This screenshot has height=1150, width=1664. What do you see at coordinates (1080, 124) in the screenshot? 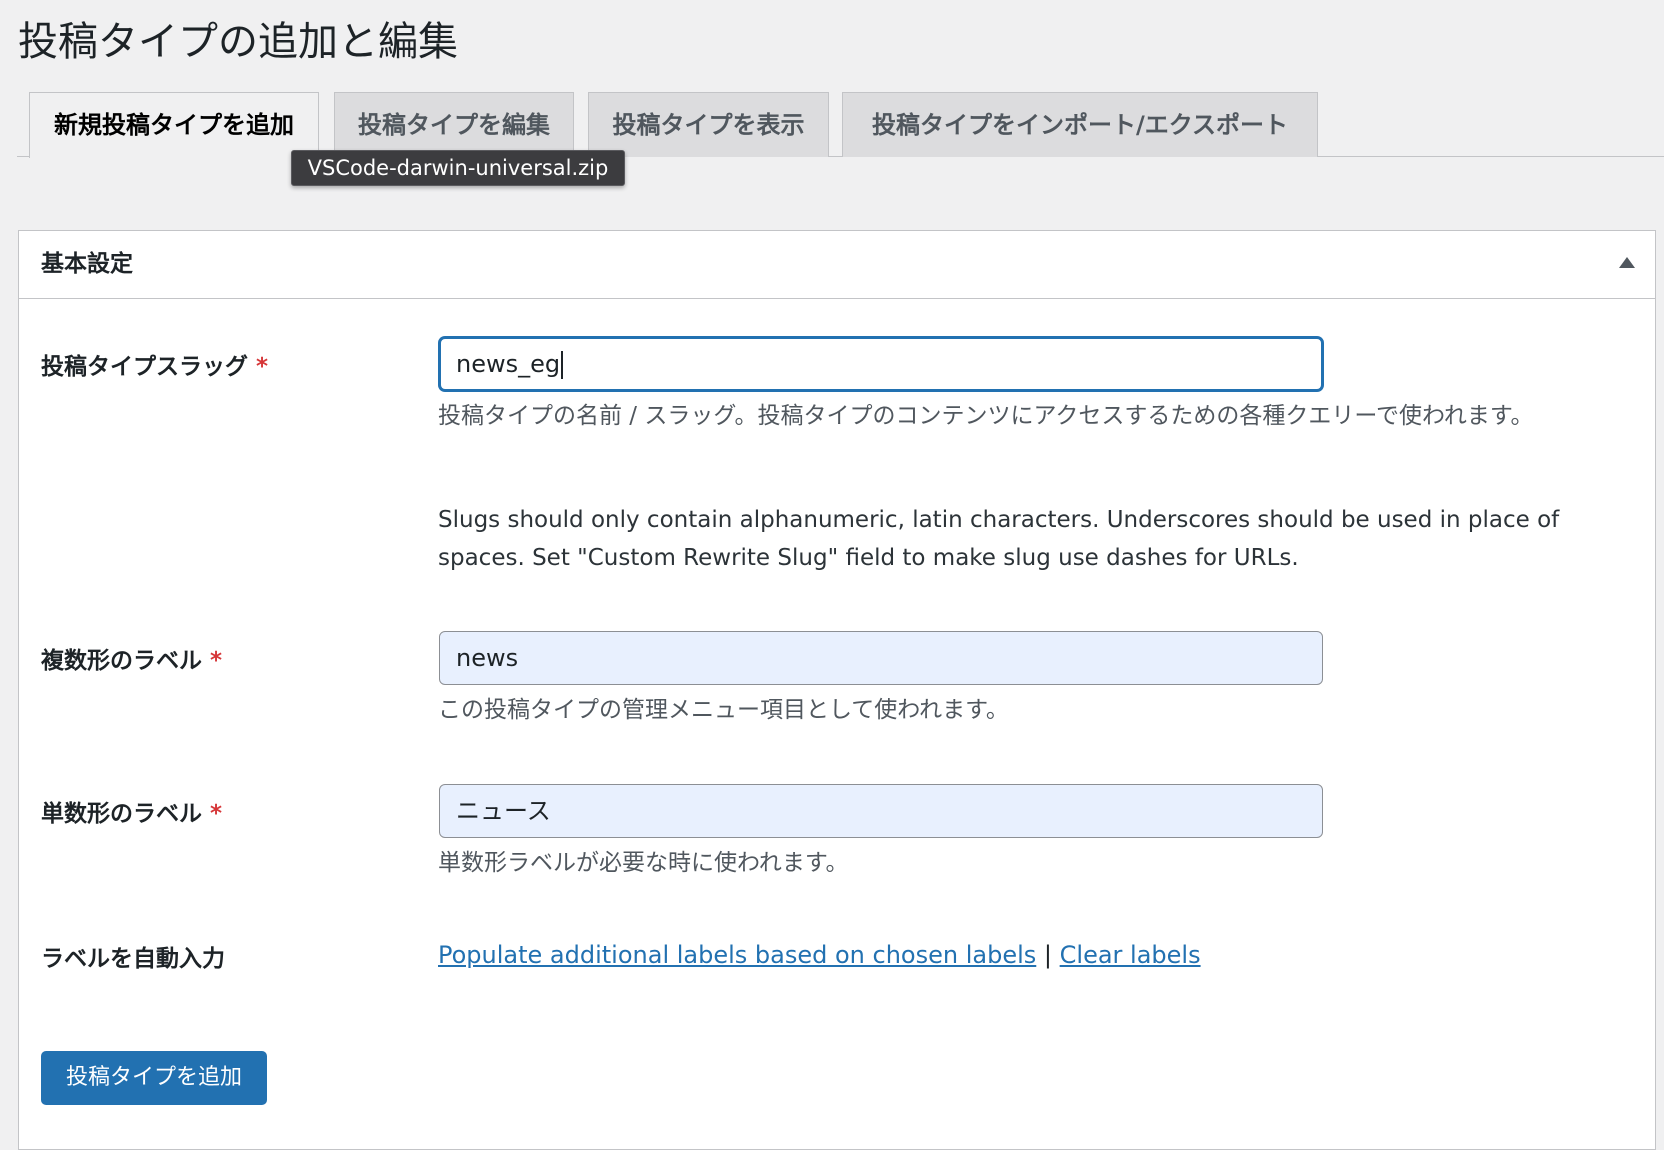
I see `tab-import-export: 投稿タイプをインポート/エクスポート` at bounding box center [1080, 124].